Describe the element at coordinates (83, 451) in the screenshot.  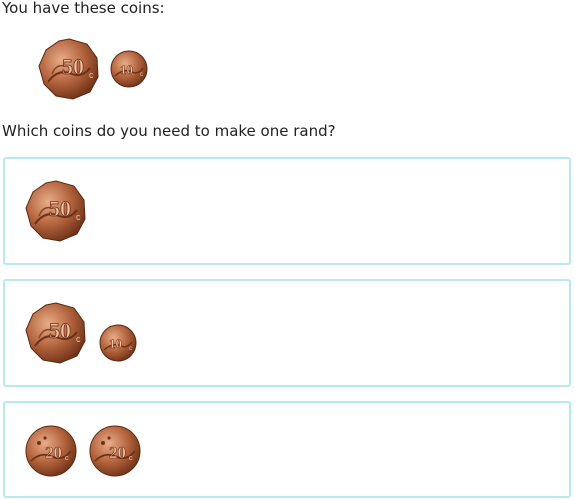
I see `choice-c-coins: 20 c 20 c` at that location.